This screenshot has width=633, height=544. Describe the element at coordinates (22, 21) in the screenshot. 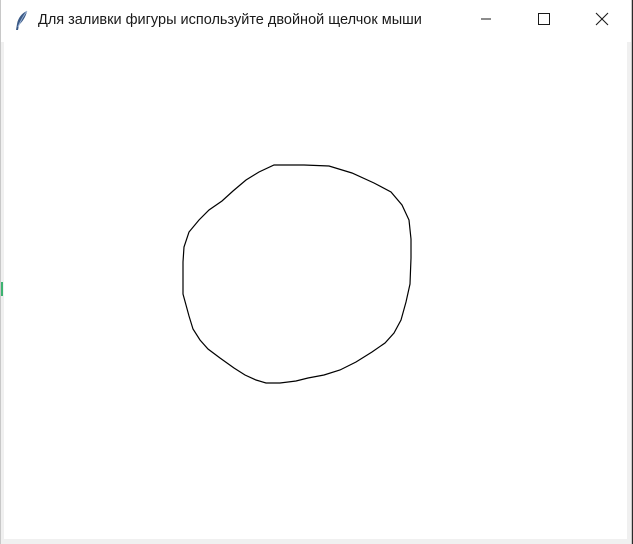

I see `feather-icon` at that location.